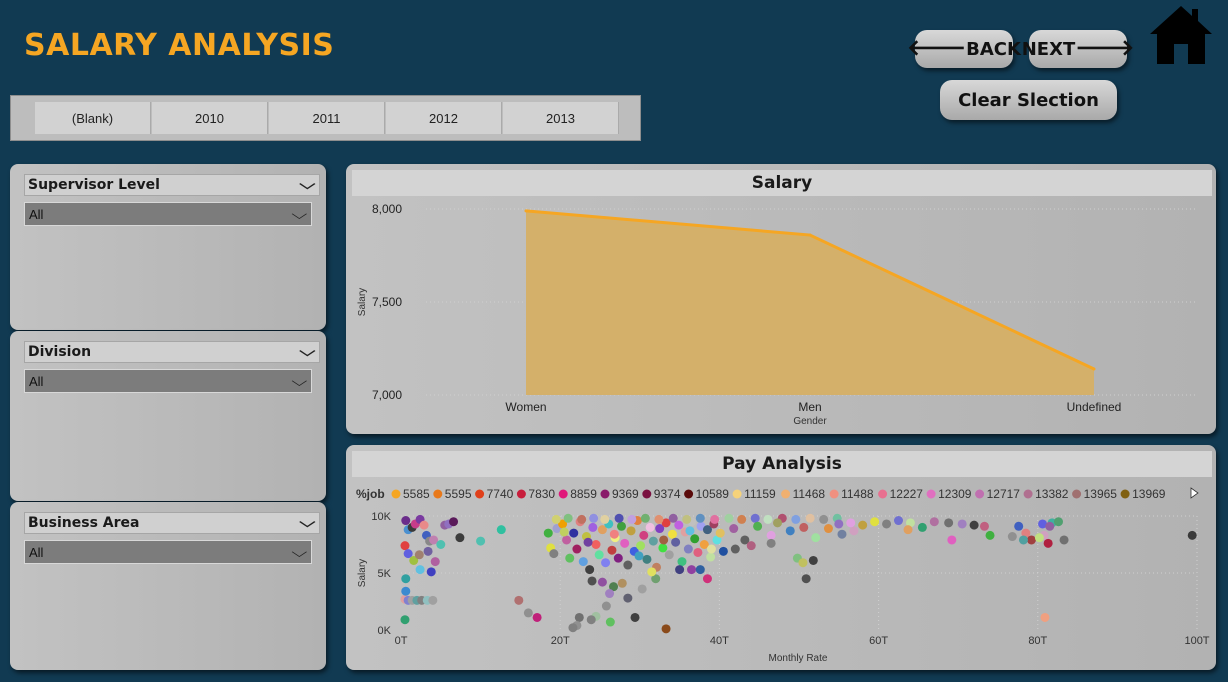  Describe the element at coordinates (667, 494) in the screenshot. I see `legend-item: 9374` at that location.